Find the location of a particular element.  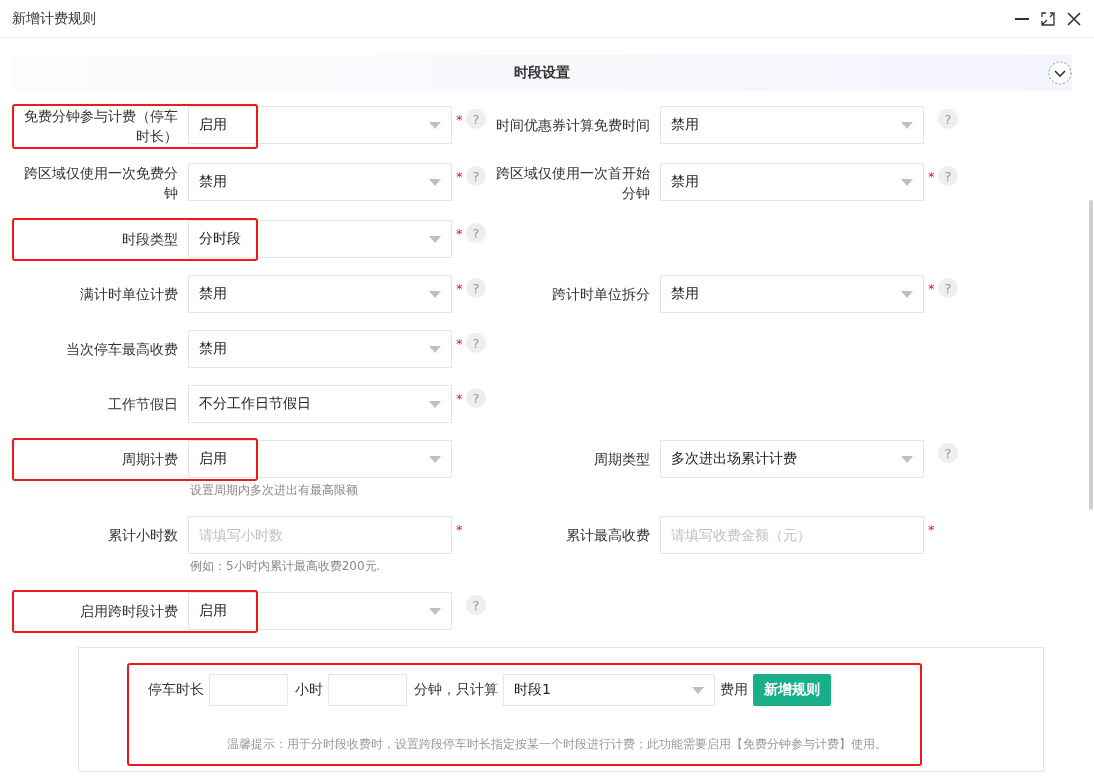

field-hint: 设置周期内多次进出有最高限额 is located at coordinates (274, 490).